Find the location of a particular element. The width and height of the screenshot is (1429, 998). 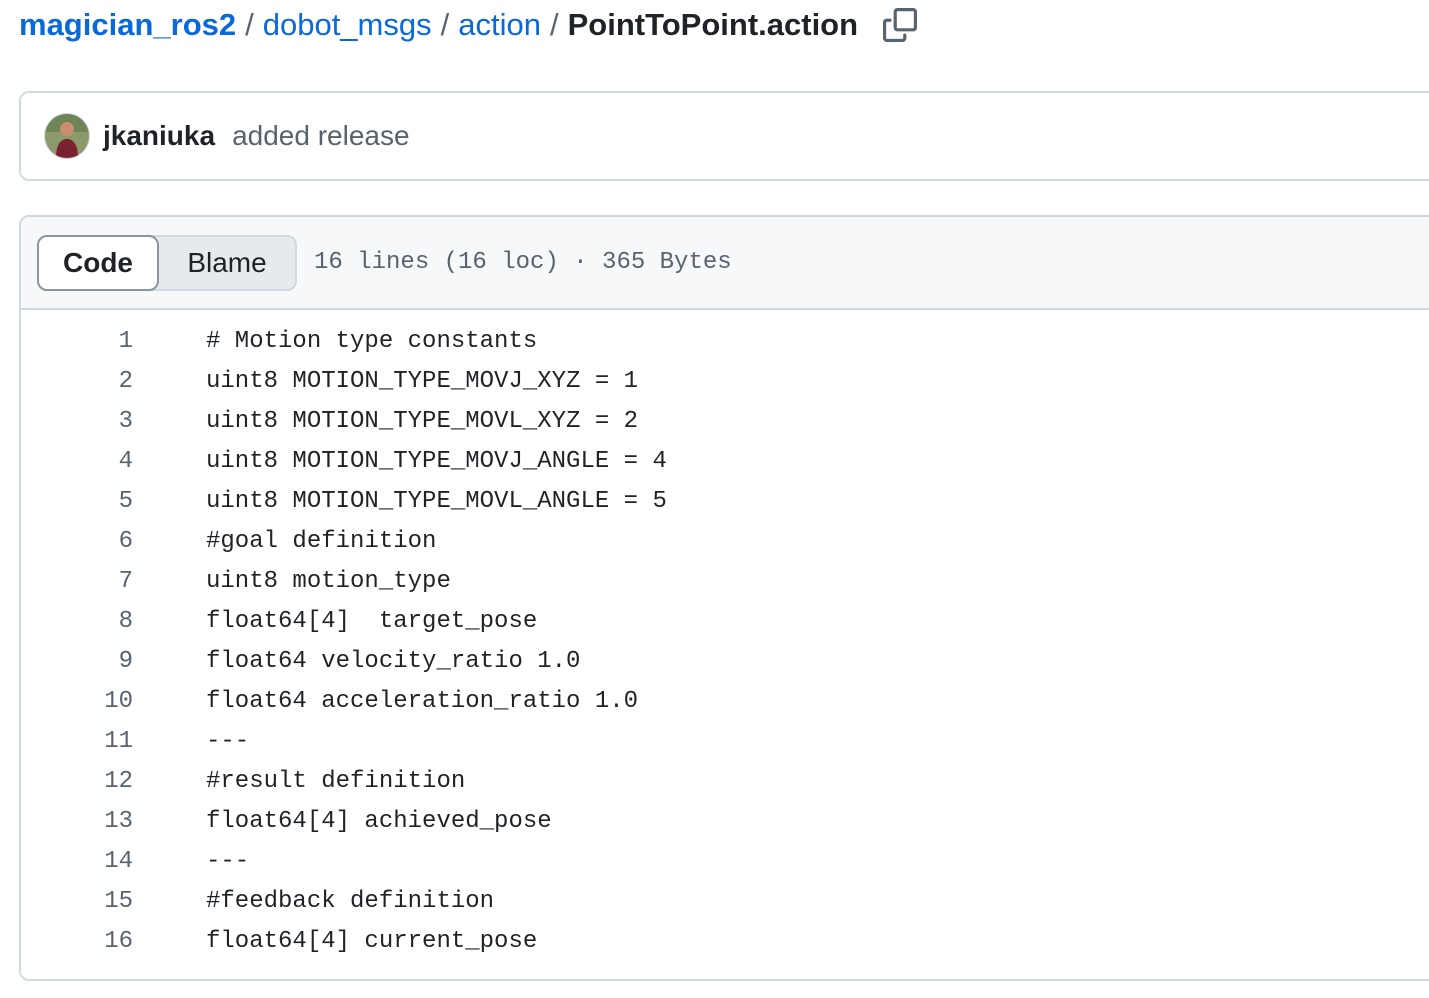

line-number: 12 is located at coordinates (77, 781).